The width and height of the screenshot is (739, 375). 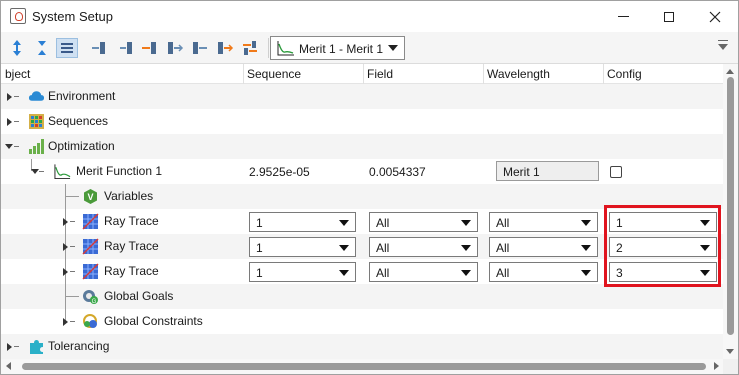 I want to click on optimization-icon, so click(x=36, y=146).